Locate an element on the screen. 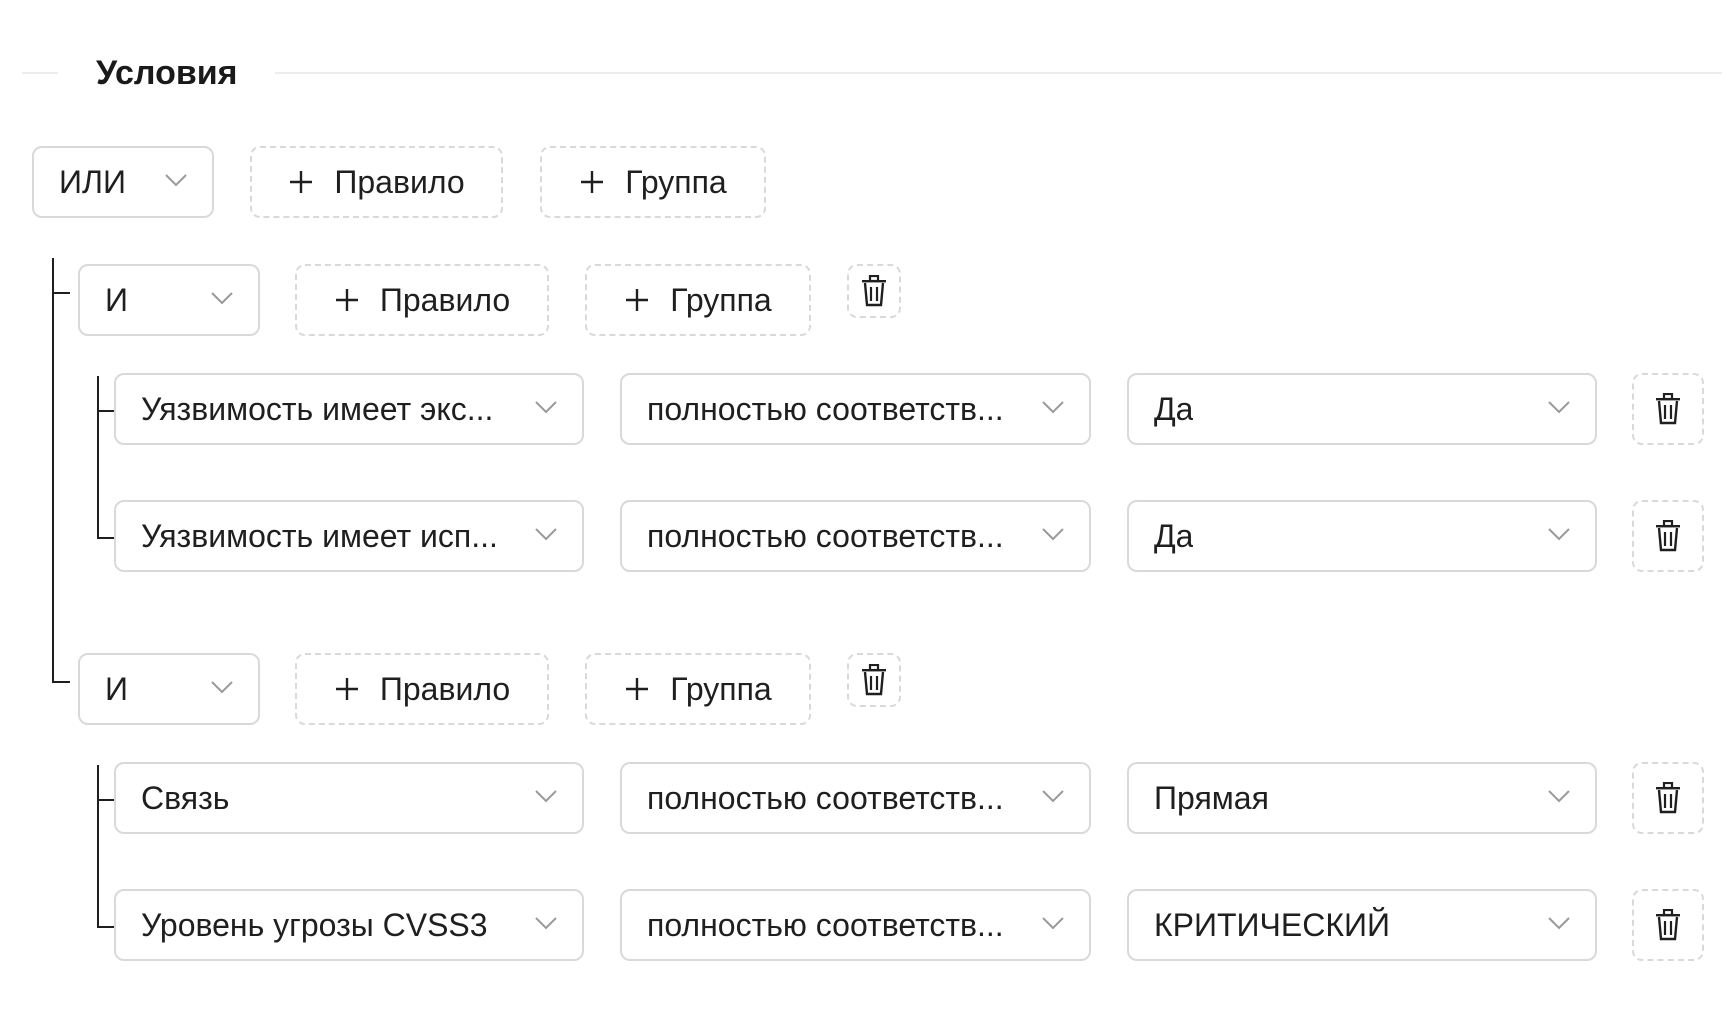  root-add-rule-label: Правило is located at coordinates (399, 181).